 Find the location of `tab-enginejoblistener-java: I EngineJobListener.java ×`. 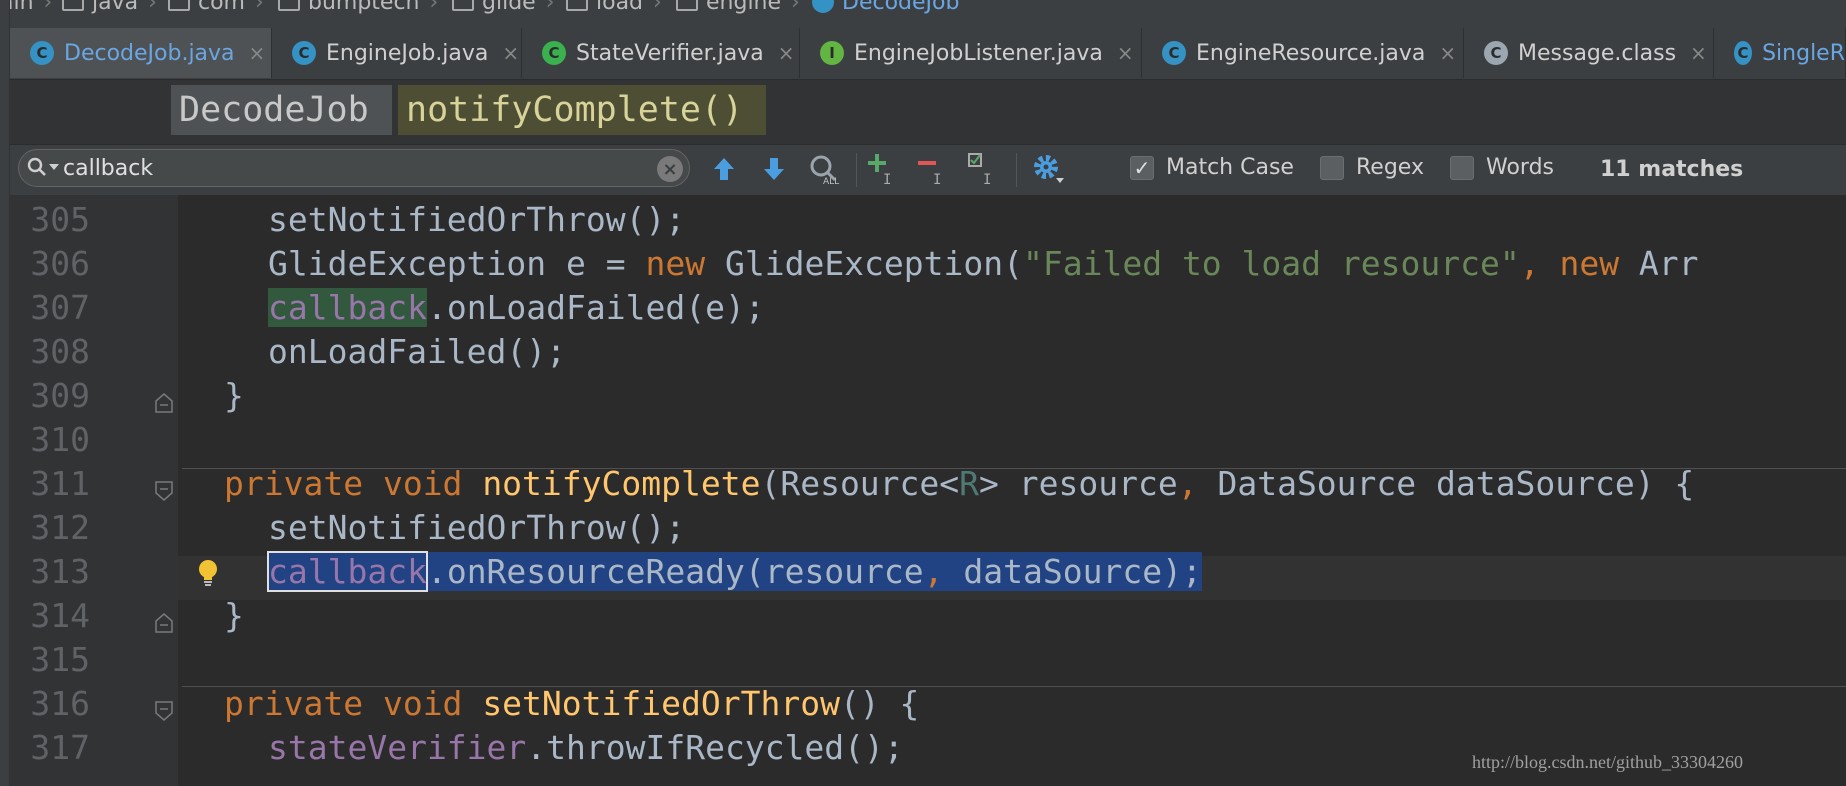

tab-enginejoblistener-java: I EngineJobListener.java × is located at coordinates (971, 53).